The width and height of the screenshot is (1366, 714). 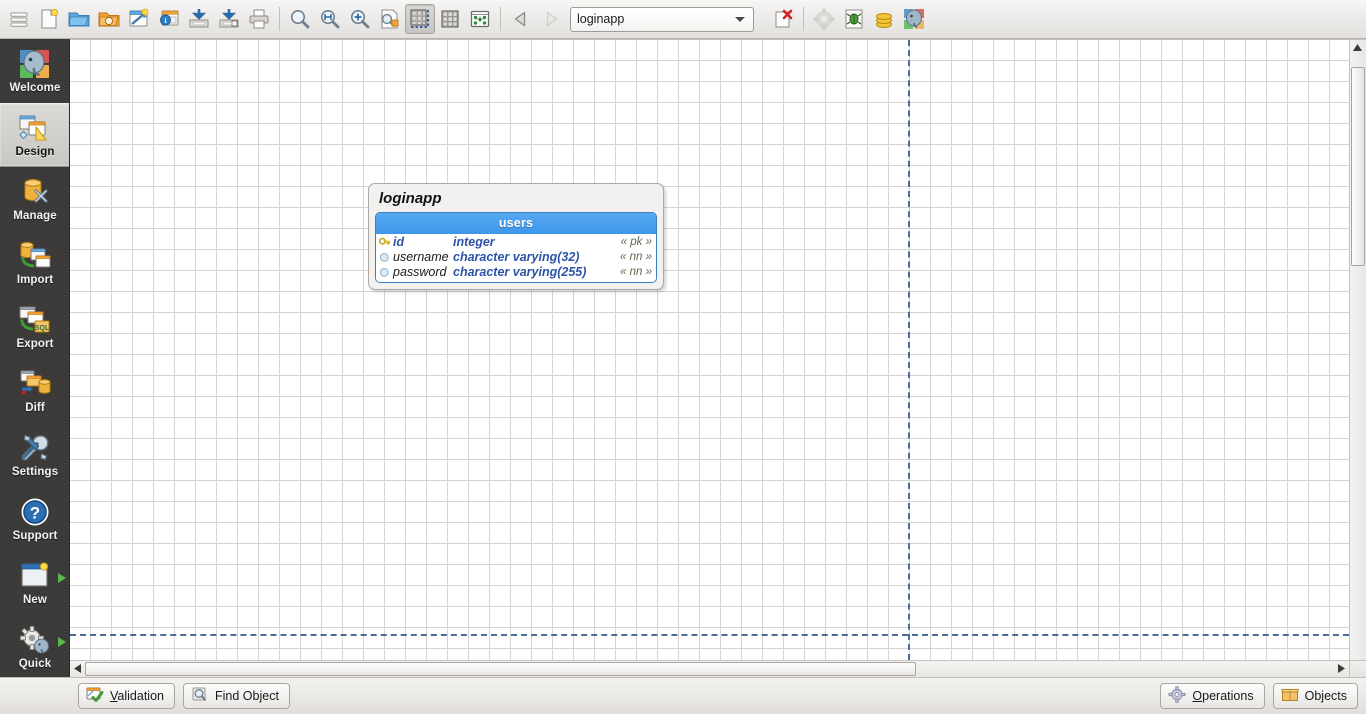 I want to click on design-icon, so click(x=35, y=128).